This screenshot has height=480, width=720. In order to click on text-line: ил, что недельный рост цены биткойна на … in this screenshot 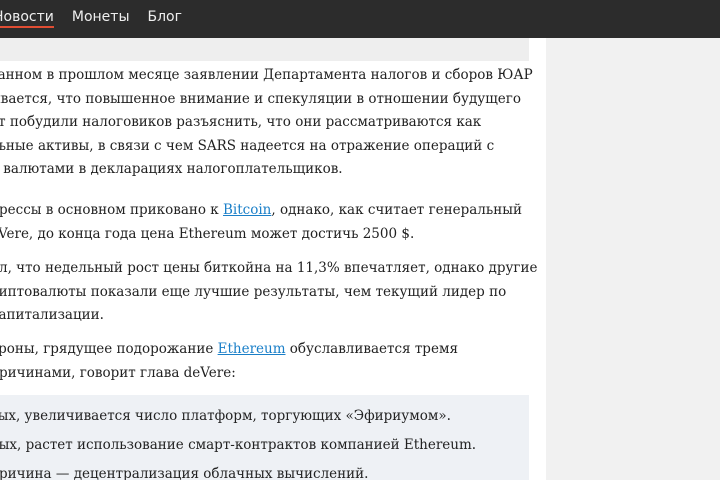, I will do `click(269, 268)`.